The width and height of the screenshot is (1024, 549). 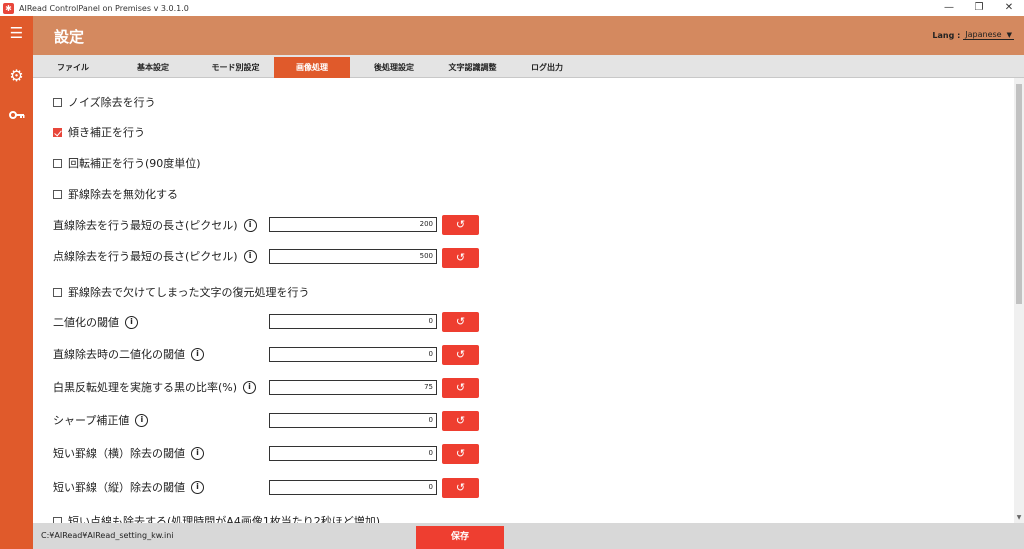 I want to click on restore-chars-label: 罫線除去で欠けてしまった文字の復元処理を行う, so click(x=189, y=292).